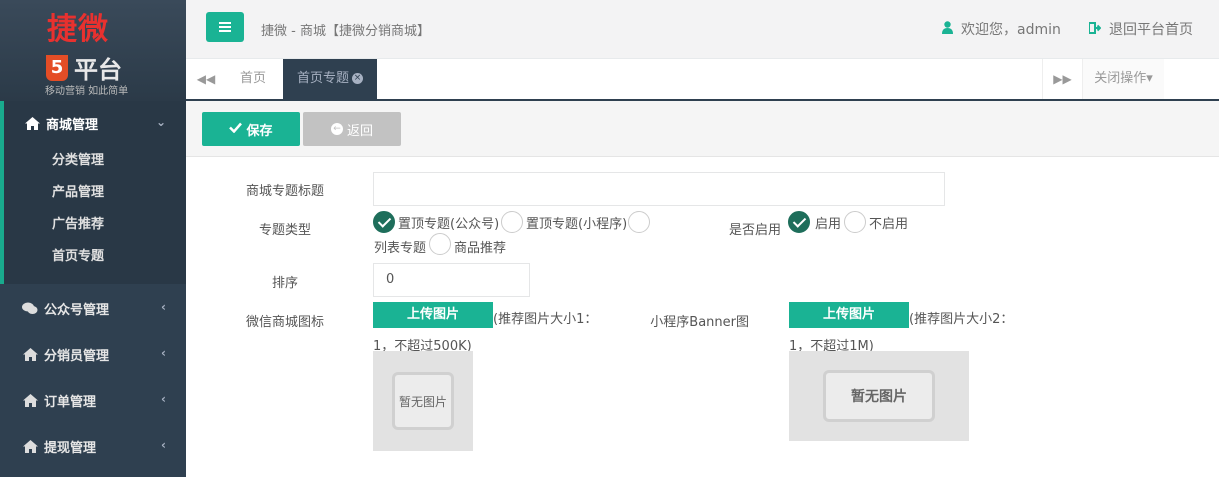 This screenshot has width=1219, height=477. What do you see at coordinates (345, 31) in the screenshot?
I see `breadcrumb: 捷微 - 商城【捷微分销商城】` at bounding box center [345, 31].